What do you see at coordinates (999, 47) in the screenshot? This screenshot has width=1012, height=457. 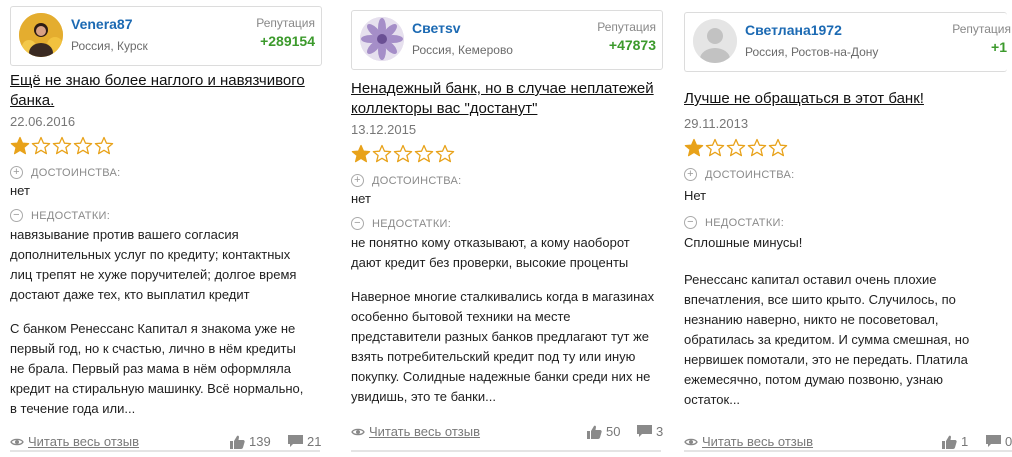 I see `reputation-value: +1` at bounding box center [999, 47].